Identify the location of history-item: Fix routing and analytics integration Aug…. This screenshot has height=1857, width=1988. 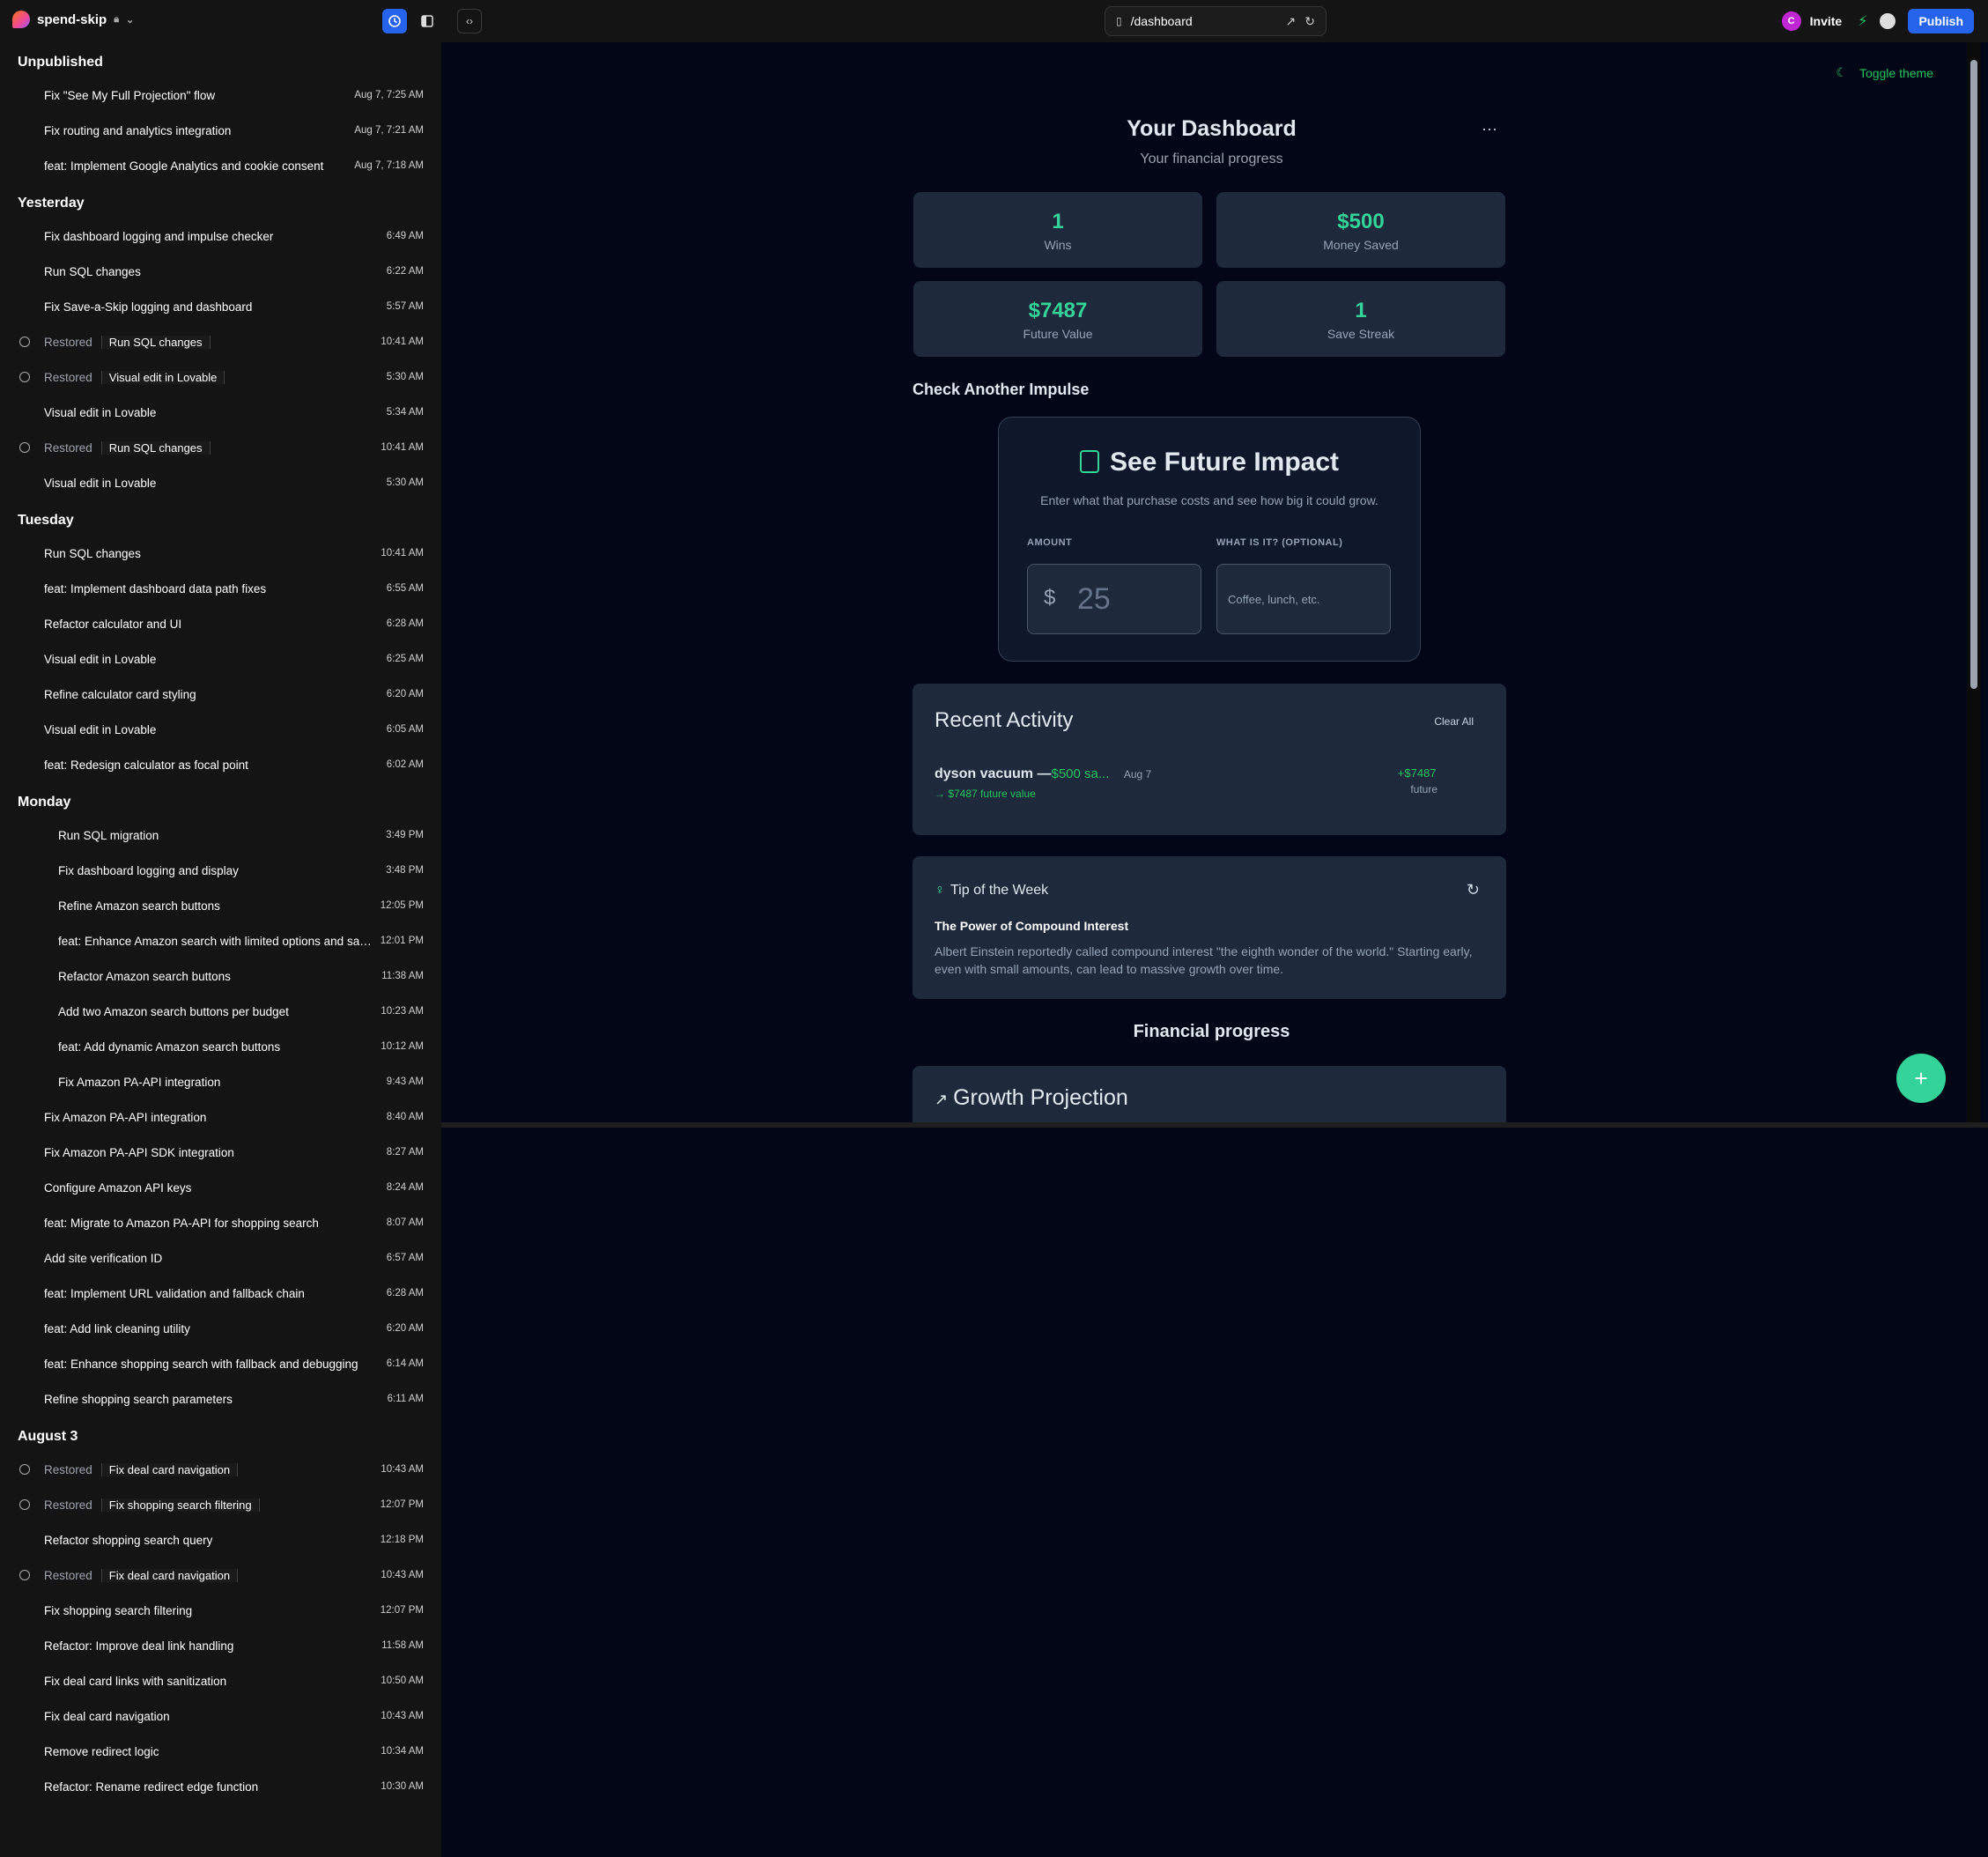
(221, 130).